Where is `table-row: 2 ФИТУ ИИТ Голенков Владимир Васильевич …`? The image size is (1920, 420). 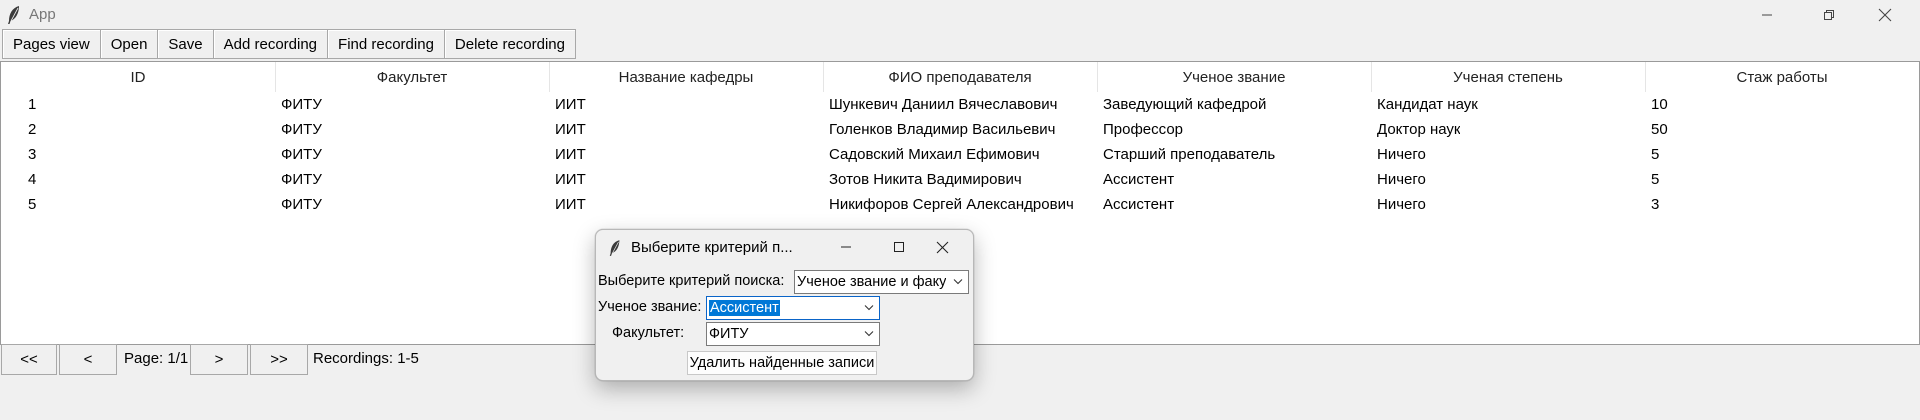
table-row: 2 ФИТУ ИИТ Голенков Владимир Васильевич … is located at coordinates (960, 129).